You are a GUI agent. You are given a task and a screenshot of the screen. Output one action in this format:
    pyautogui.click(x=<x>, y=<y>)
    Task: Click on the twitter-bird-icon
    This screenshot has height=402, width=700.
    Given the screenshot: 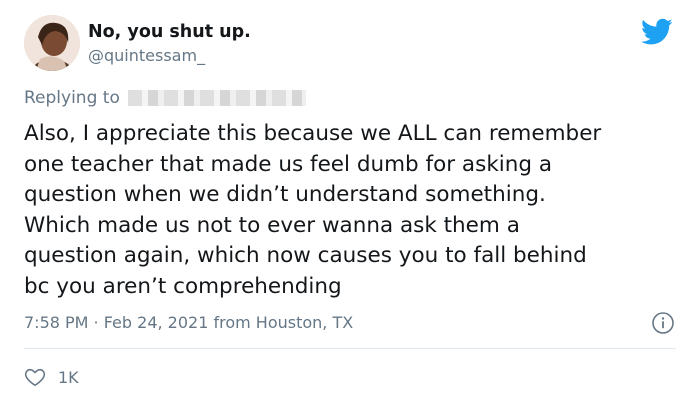 What is the action you would take?
    pyautogui.click(x=657, y=32)
    